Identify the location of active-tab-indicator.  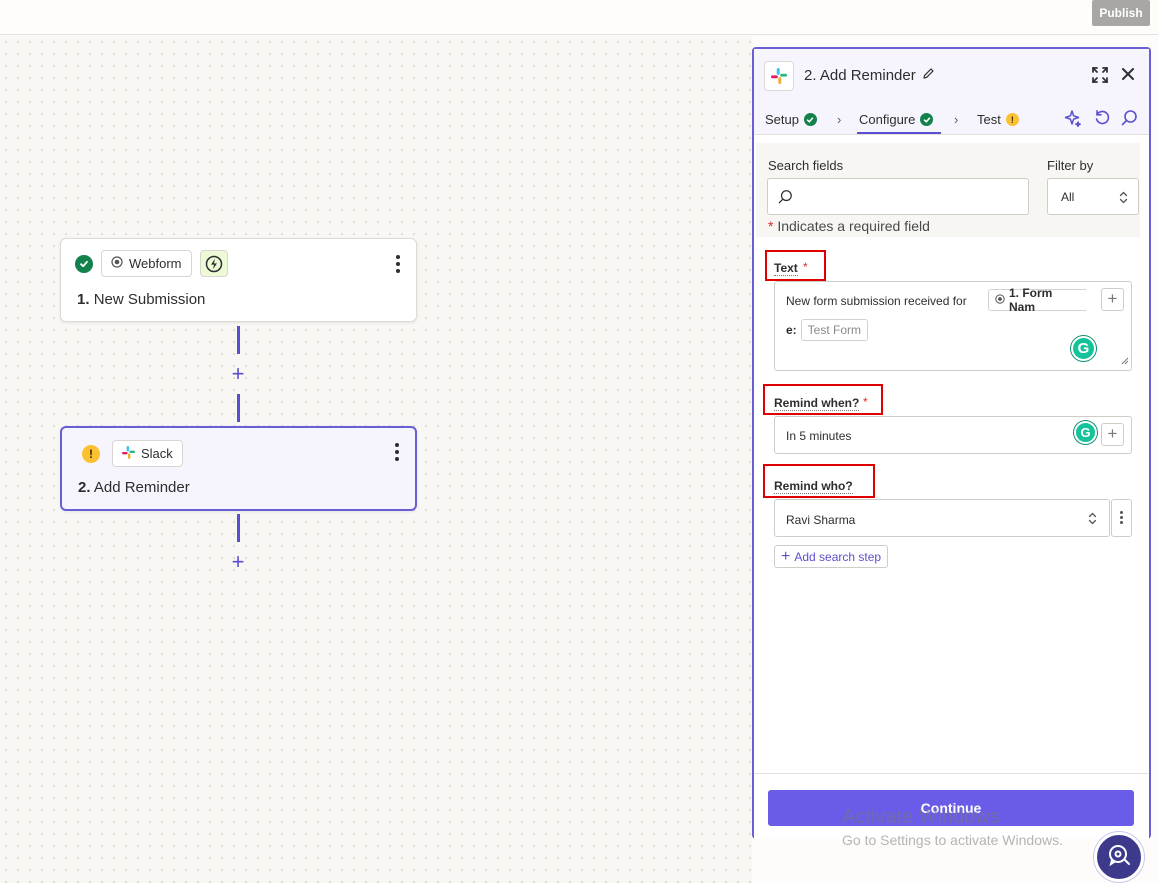
(899, 133).